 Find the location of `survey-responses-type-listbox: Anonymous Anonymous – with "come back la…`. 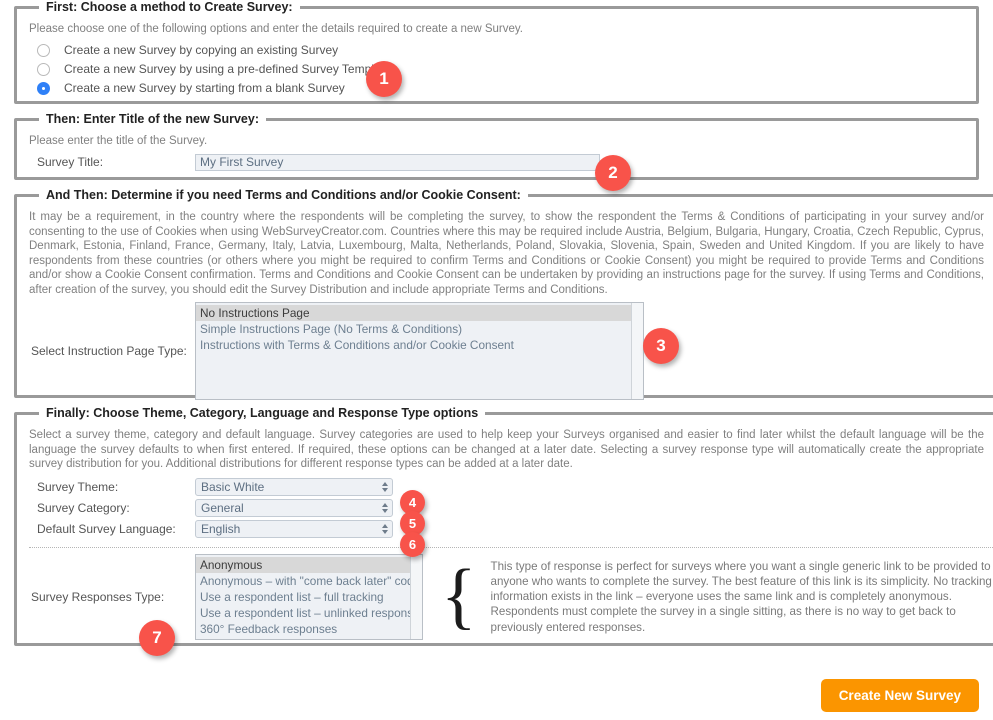

survey-responses-type-listbox: Anonymous Anonymous – with "come back la… is located at coordinates (309, 596).